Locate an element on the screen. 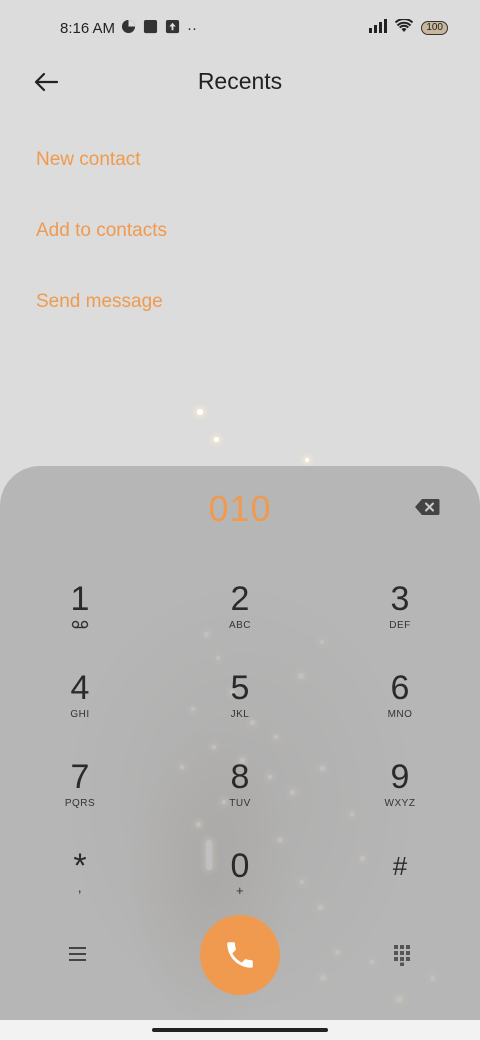 The height and width of the screenshot is (1040, 480). call-button is located at coordinates (240, 955).